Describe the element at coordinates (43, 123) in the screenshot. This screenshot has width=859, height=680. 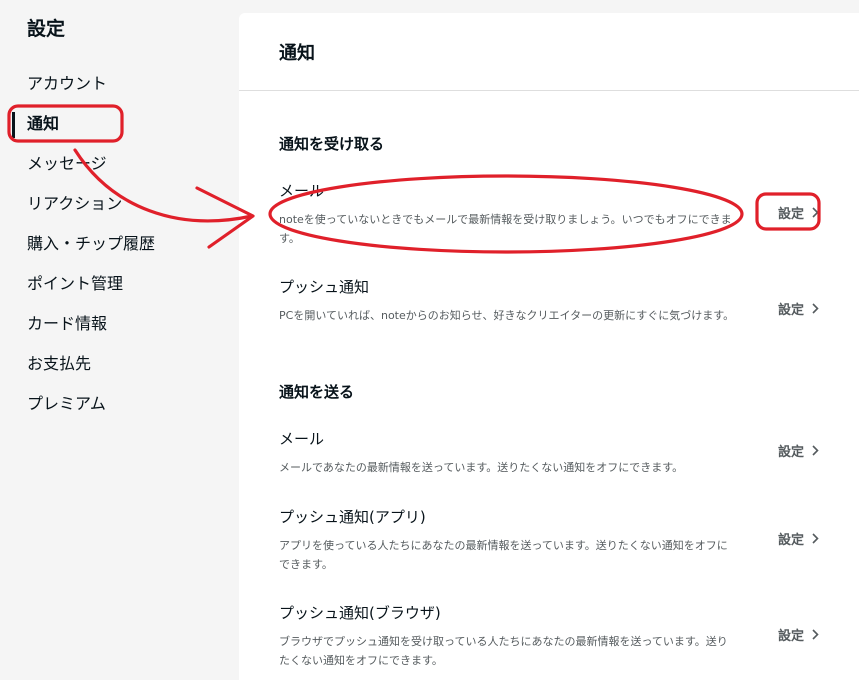
I see `sidebar-item-label: 通知` at that location.